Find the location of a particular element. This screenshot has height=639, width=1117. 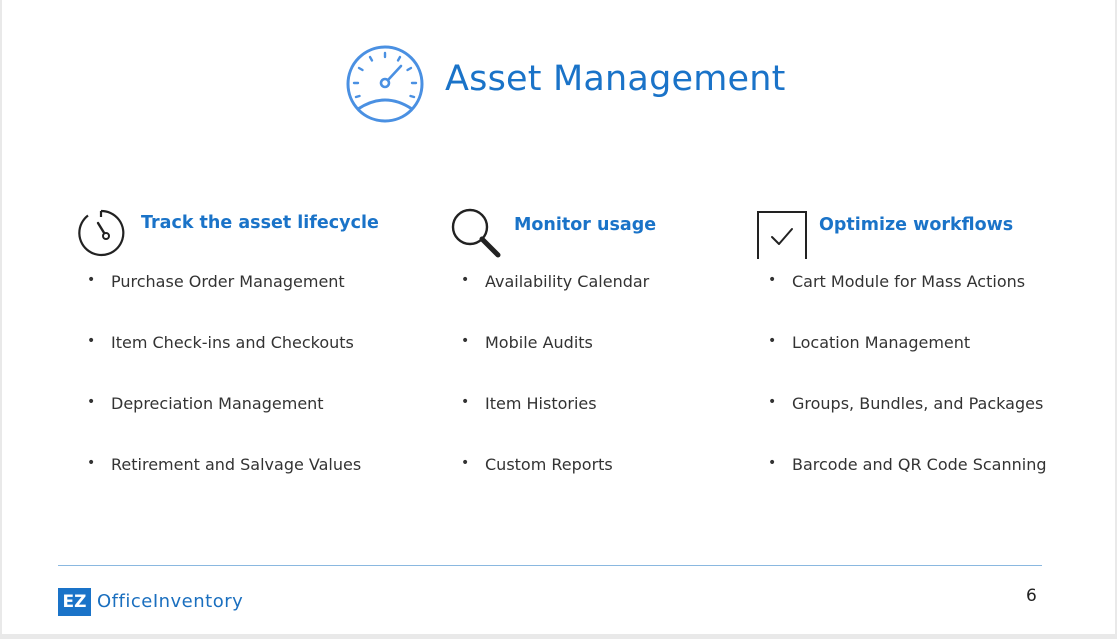

title-row: Asset Management is located at coordinates (558, 85).